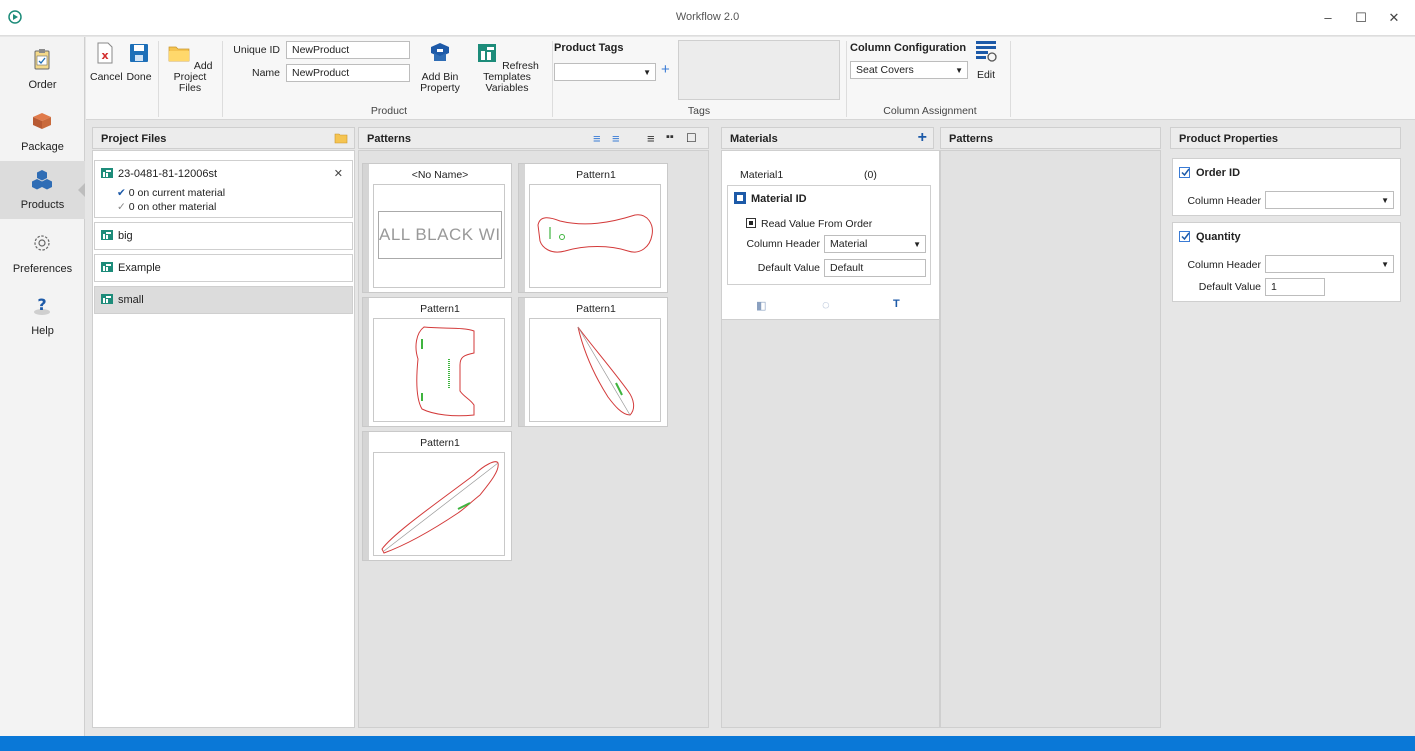 The width and height of the screenshot is (1415, 751). What do you see at coordinates (440, 67) in the screenshot?
I see `add-bin-property-button: Add Bin Property` at bounding box center [440, 67].